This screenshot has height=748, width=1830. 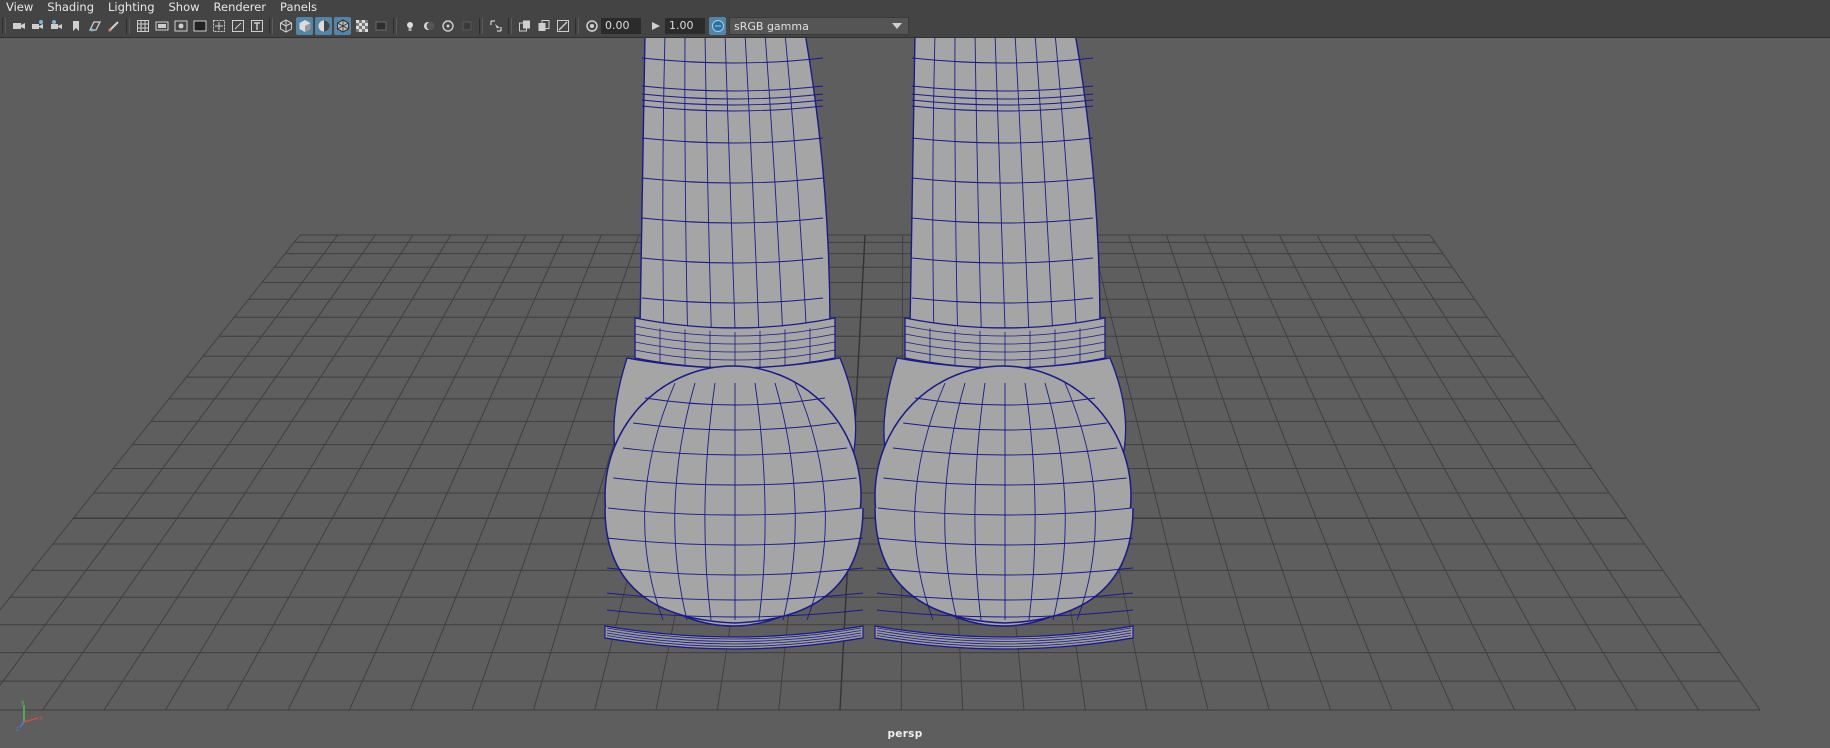 What do you see at coordinates (75, 26) in the screenshot?
I see `bookmark-icon` at bounding box center [75, 26].